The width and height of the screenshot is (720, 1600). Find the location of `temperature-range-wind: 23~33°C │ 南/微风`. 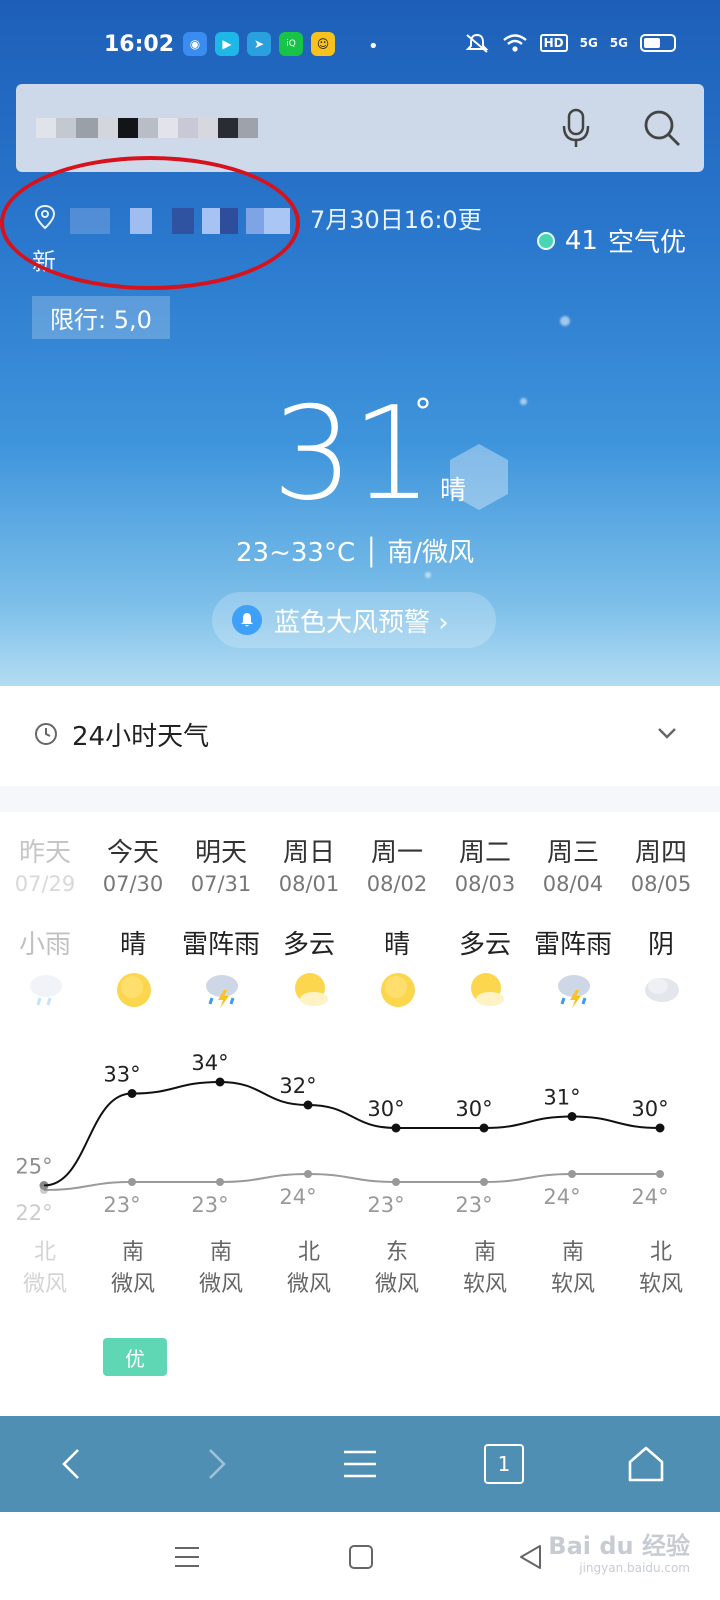

temperature-range-wind: 23~33°C │ 南/微风 is located at coordinates (355, 553).